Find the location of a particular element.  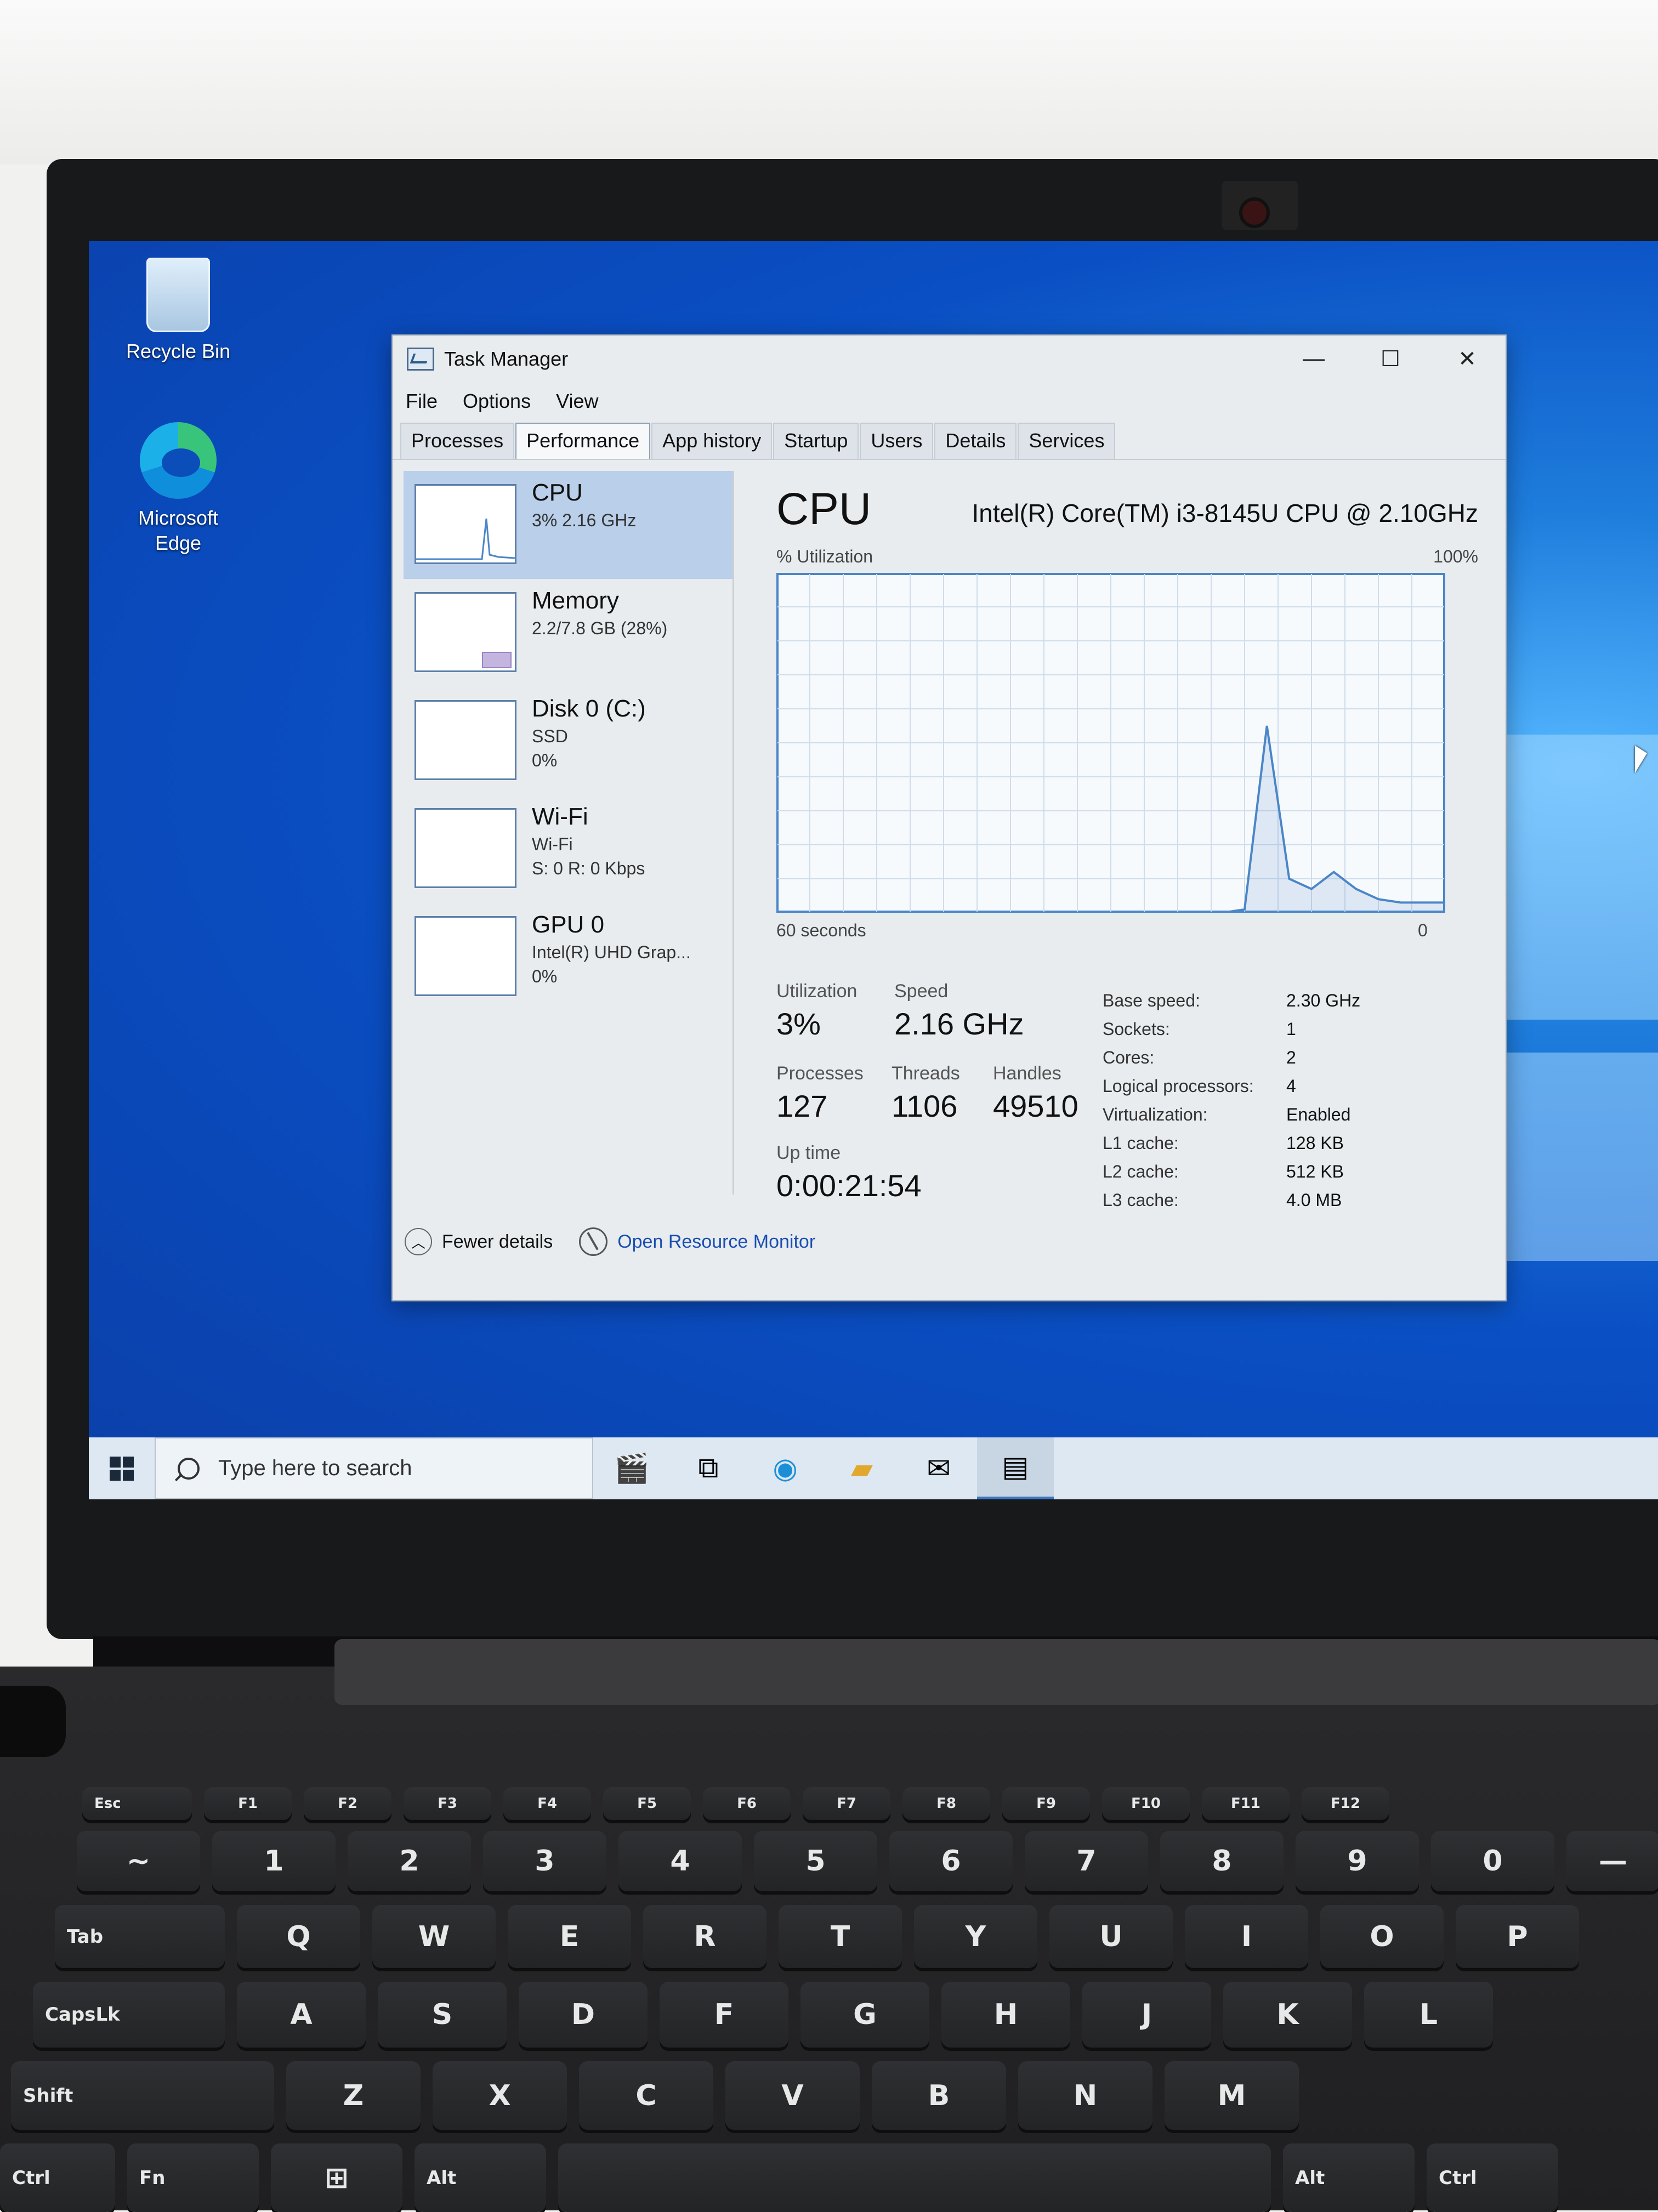

key: A is located at coordinates (301, 2015).